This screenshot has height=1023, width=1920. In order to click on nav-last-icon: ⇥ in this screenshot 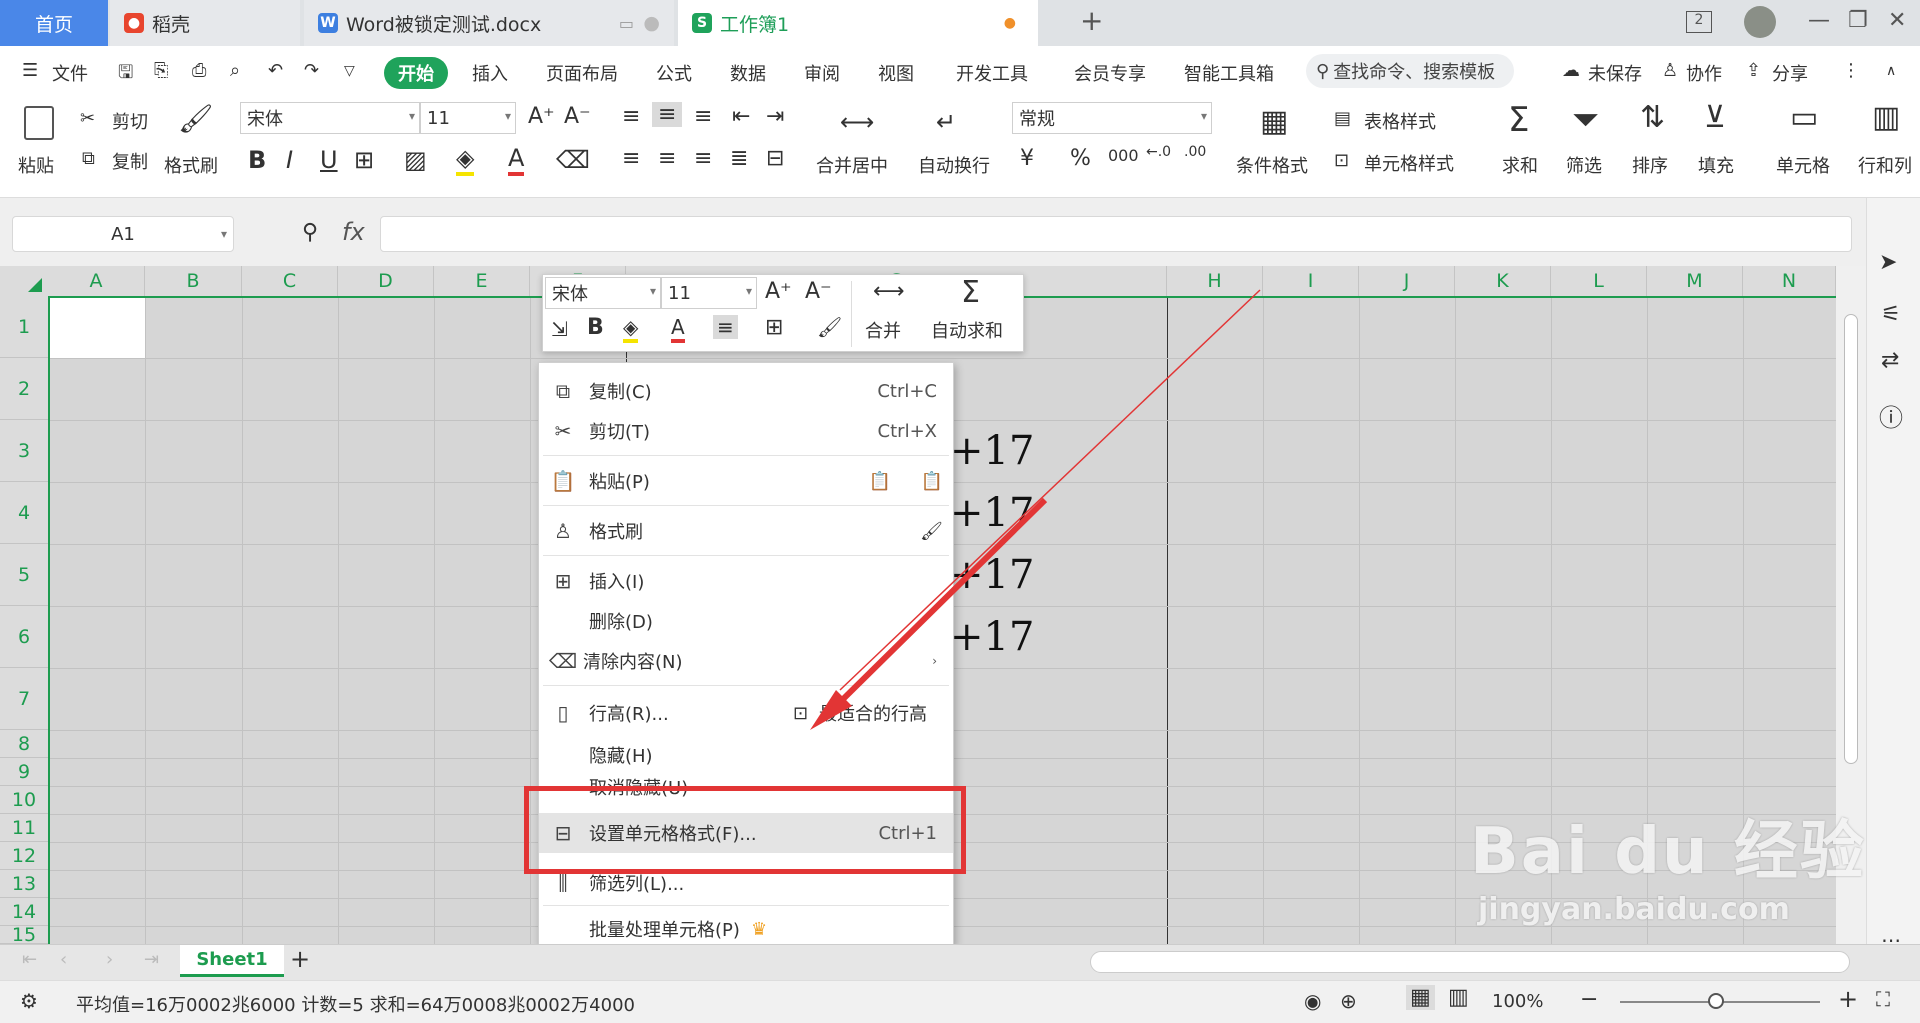, I will do `click(151, 959)`.